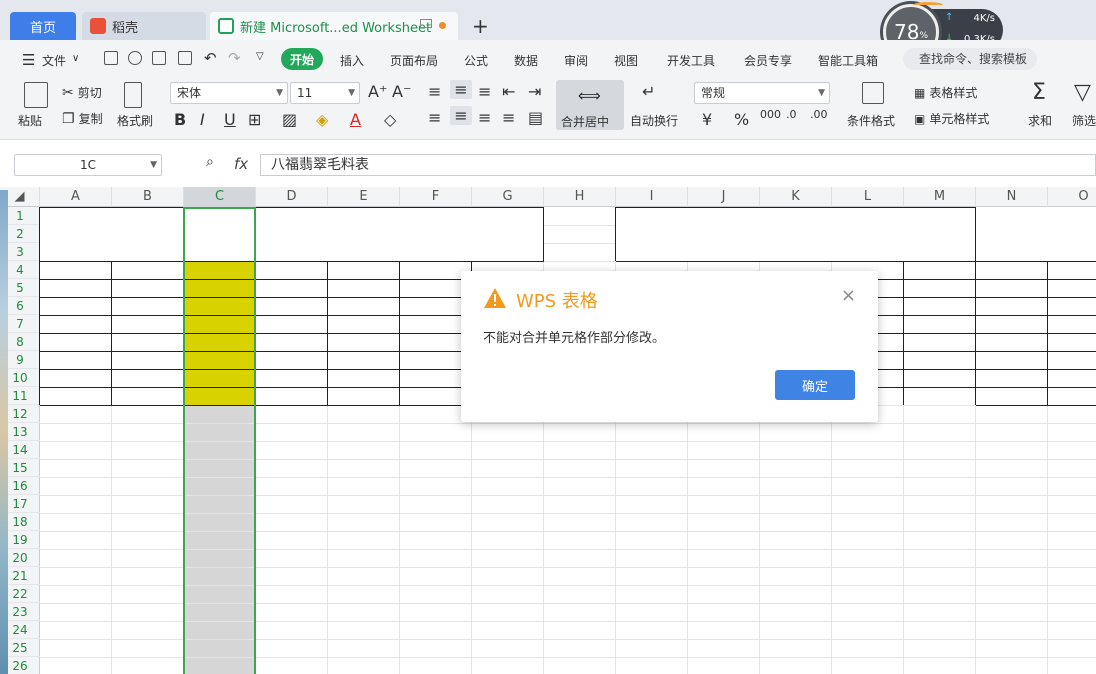 This screenshot has width=1096, height=674. What do you see at coordinates (180, 119) in the screenshot?
I see `bold-icon: B` at bounding box center [180, 119].